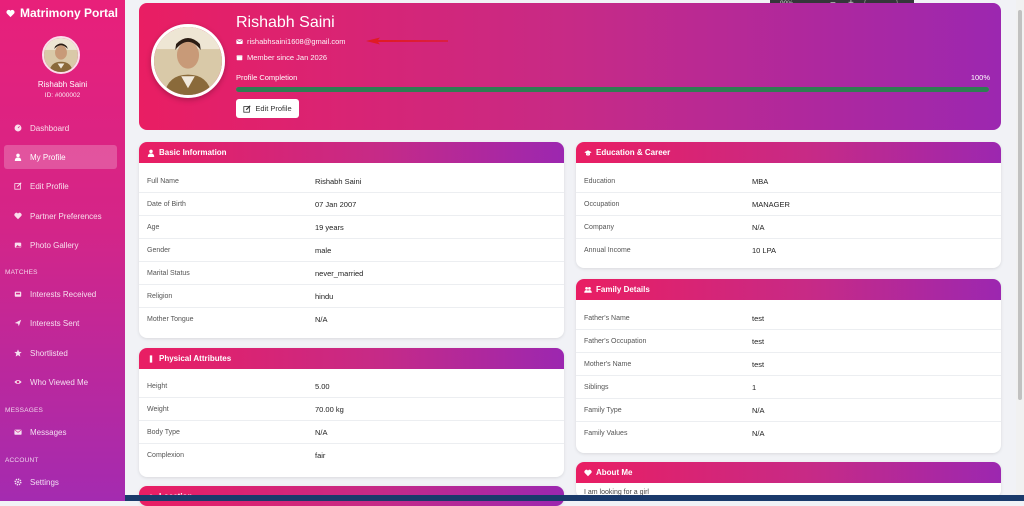 This screenshot has height=506, width=1024. Describe the element at coordinates (329, 227) in the screenshot. I see `field-value: 19 years` at that location.